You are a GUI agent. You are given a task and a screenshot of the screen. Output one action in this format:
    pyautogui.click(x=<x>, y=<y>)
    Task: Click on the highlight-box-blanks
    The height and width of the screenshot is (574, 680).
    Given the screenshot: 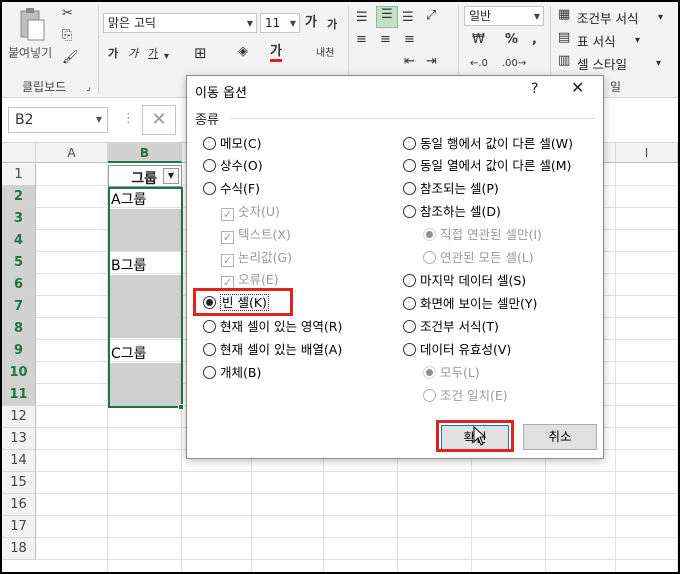 What is the action you would take?
    pyautogui.click(x=243, y=302)
    